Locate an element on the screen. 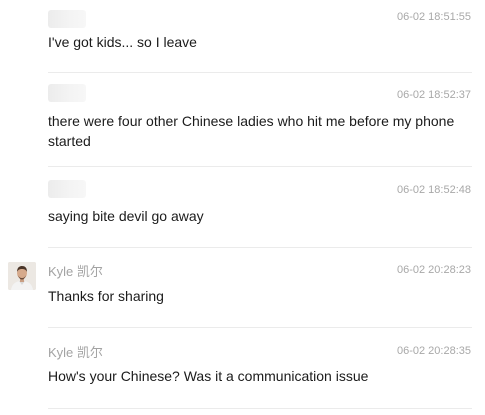 The image size is (485, 415). message-timestamp: 06-02 18:52:37 is located at coordinates (433, 95).